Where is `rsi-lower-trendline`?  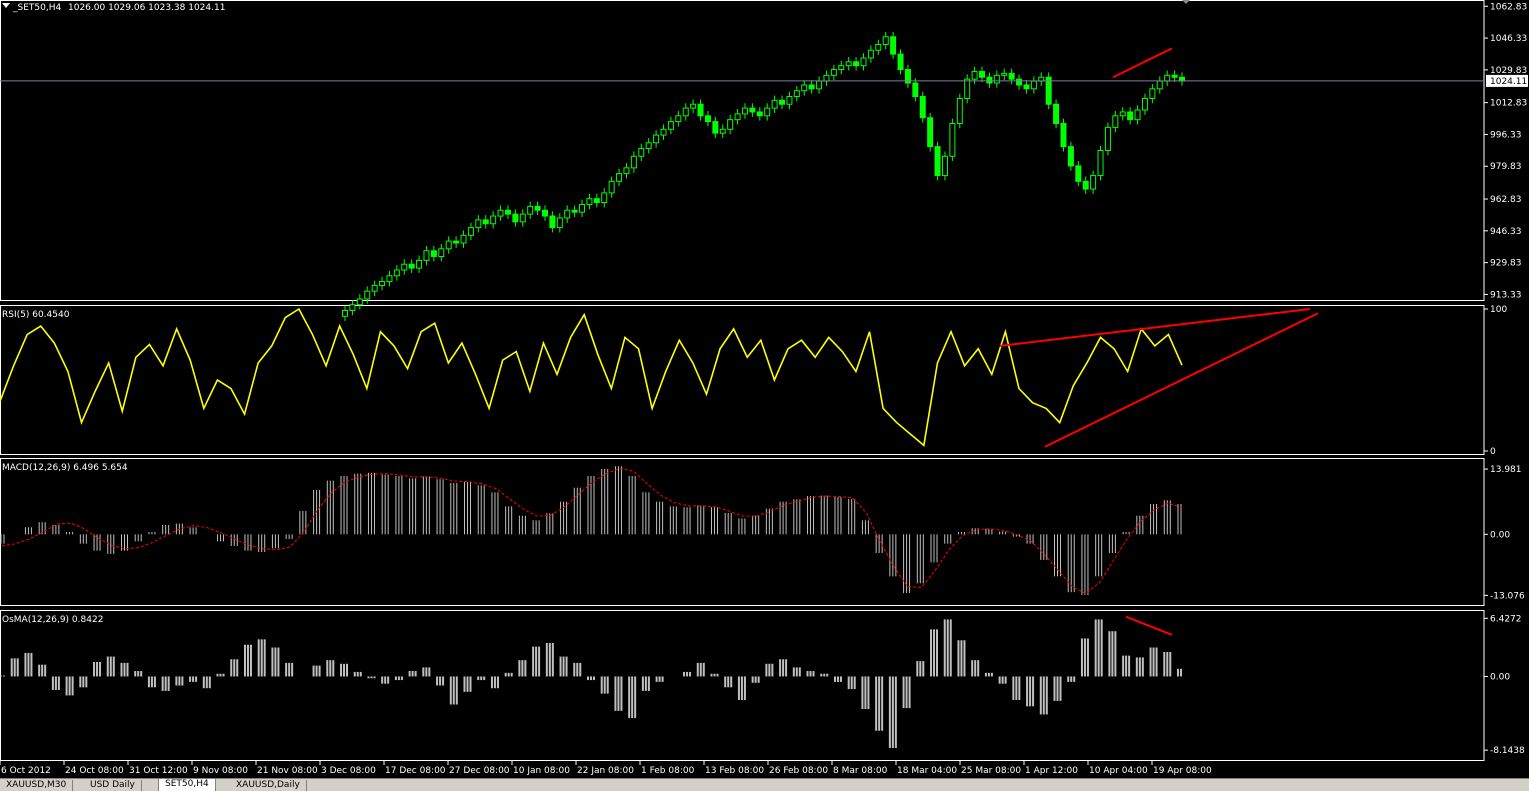 rsi-lower-trendline is located at coordinates (1181, 380).